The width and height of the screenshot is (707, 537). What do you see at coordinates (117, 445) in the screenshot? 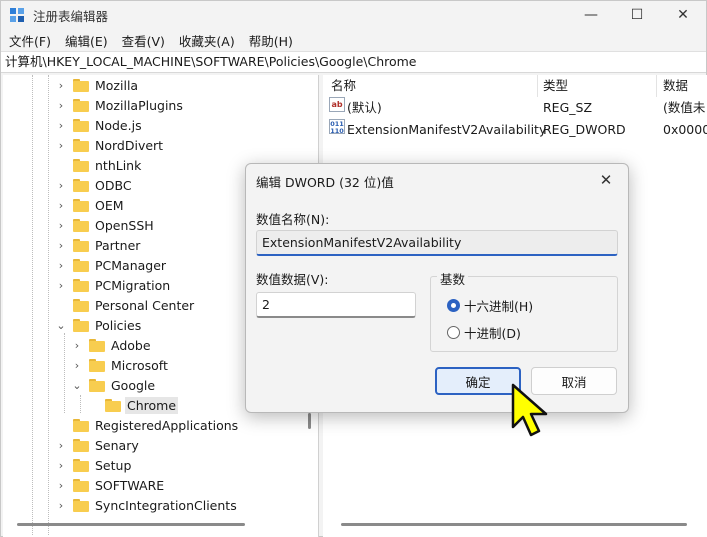
I see `tree-item-label: Senary` at bounding box center [117, 445].